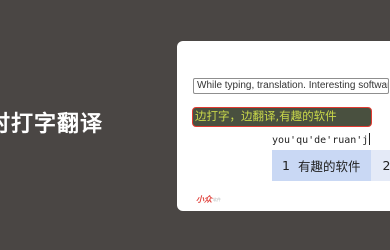  What do you see at coordinates (204, 199) in the screenshot?
I see `logo-mark: 小众` at bounding box center [204, 199].